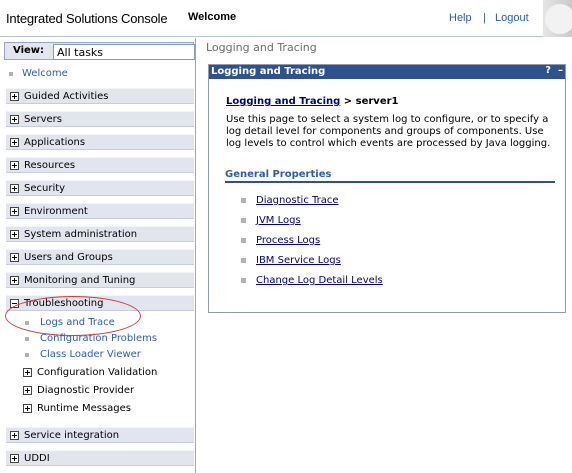 This screenshot has height=473, width=572. Describe the element at coordinates (97, 372) in the screenshot. I see `nav-item-configuration-validation: Configuration Validation` at that location.